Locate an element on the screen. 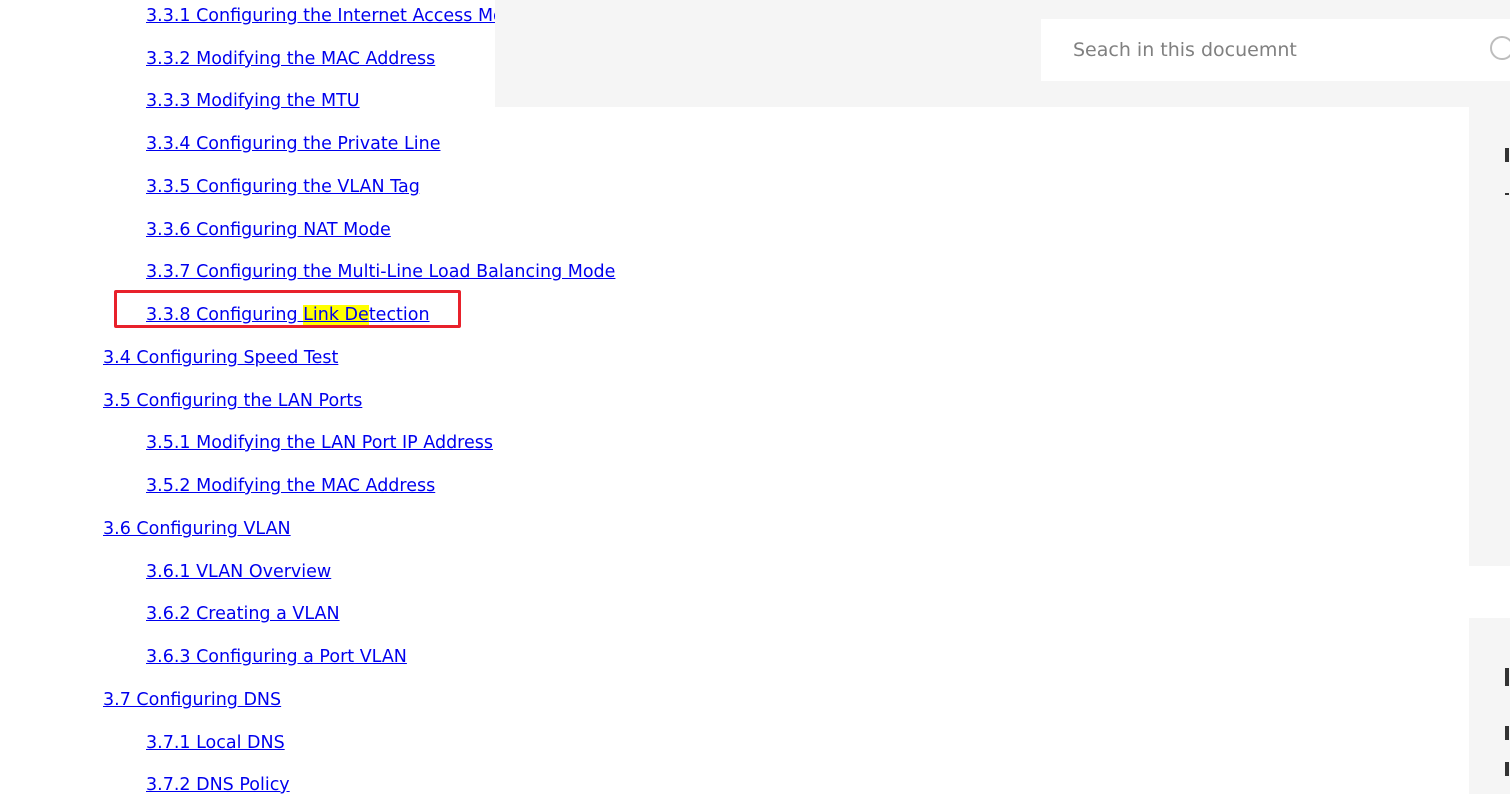  toc-link-3-3-2: 3.3.2 Modifying the MAC Address is located at coordinates (290, 59).